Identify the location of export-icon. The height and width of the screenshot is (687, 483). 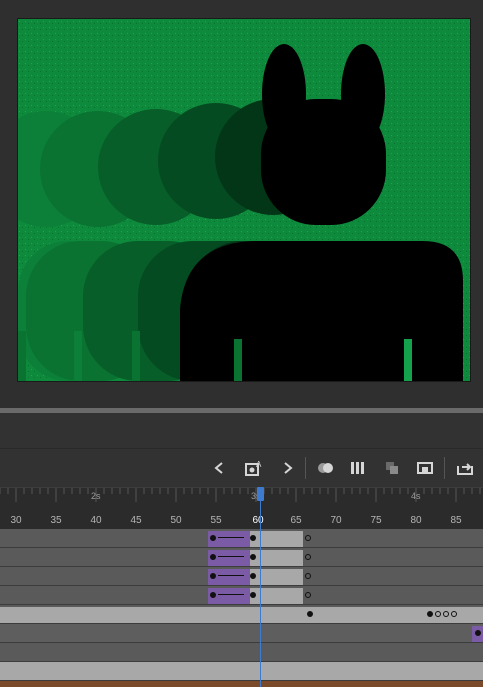
(465, 468).